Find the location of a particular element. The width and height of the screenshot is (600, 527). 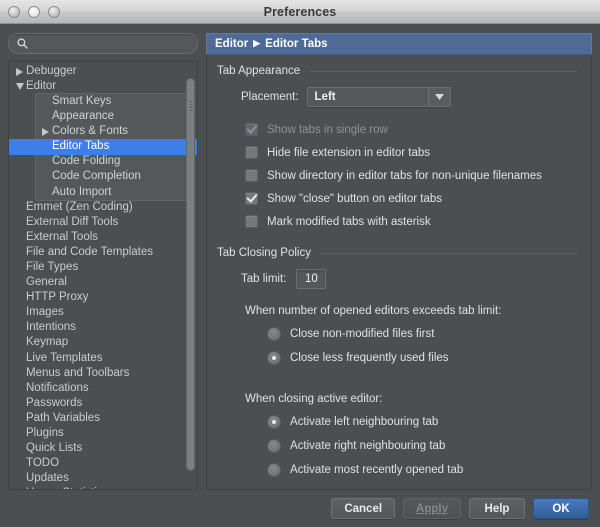

closing-group-label-row: When closing active editor: is located at coordinates (398, 399).